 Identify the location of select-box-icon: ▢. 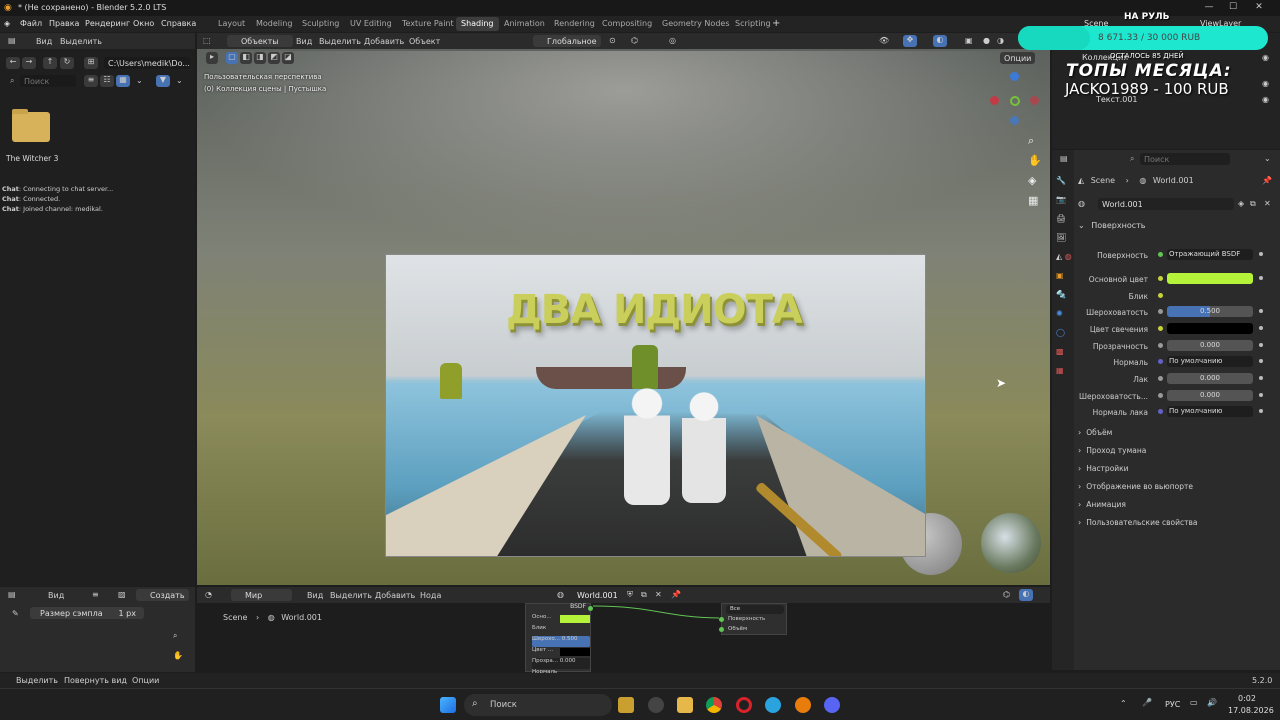
(232, 58).